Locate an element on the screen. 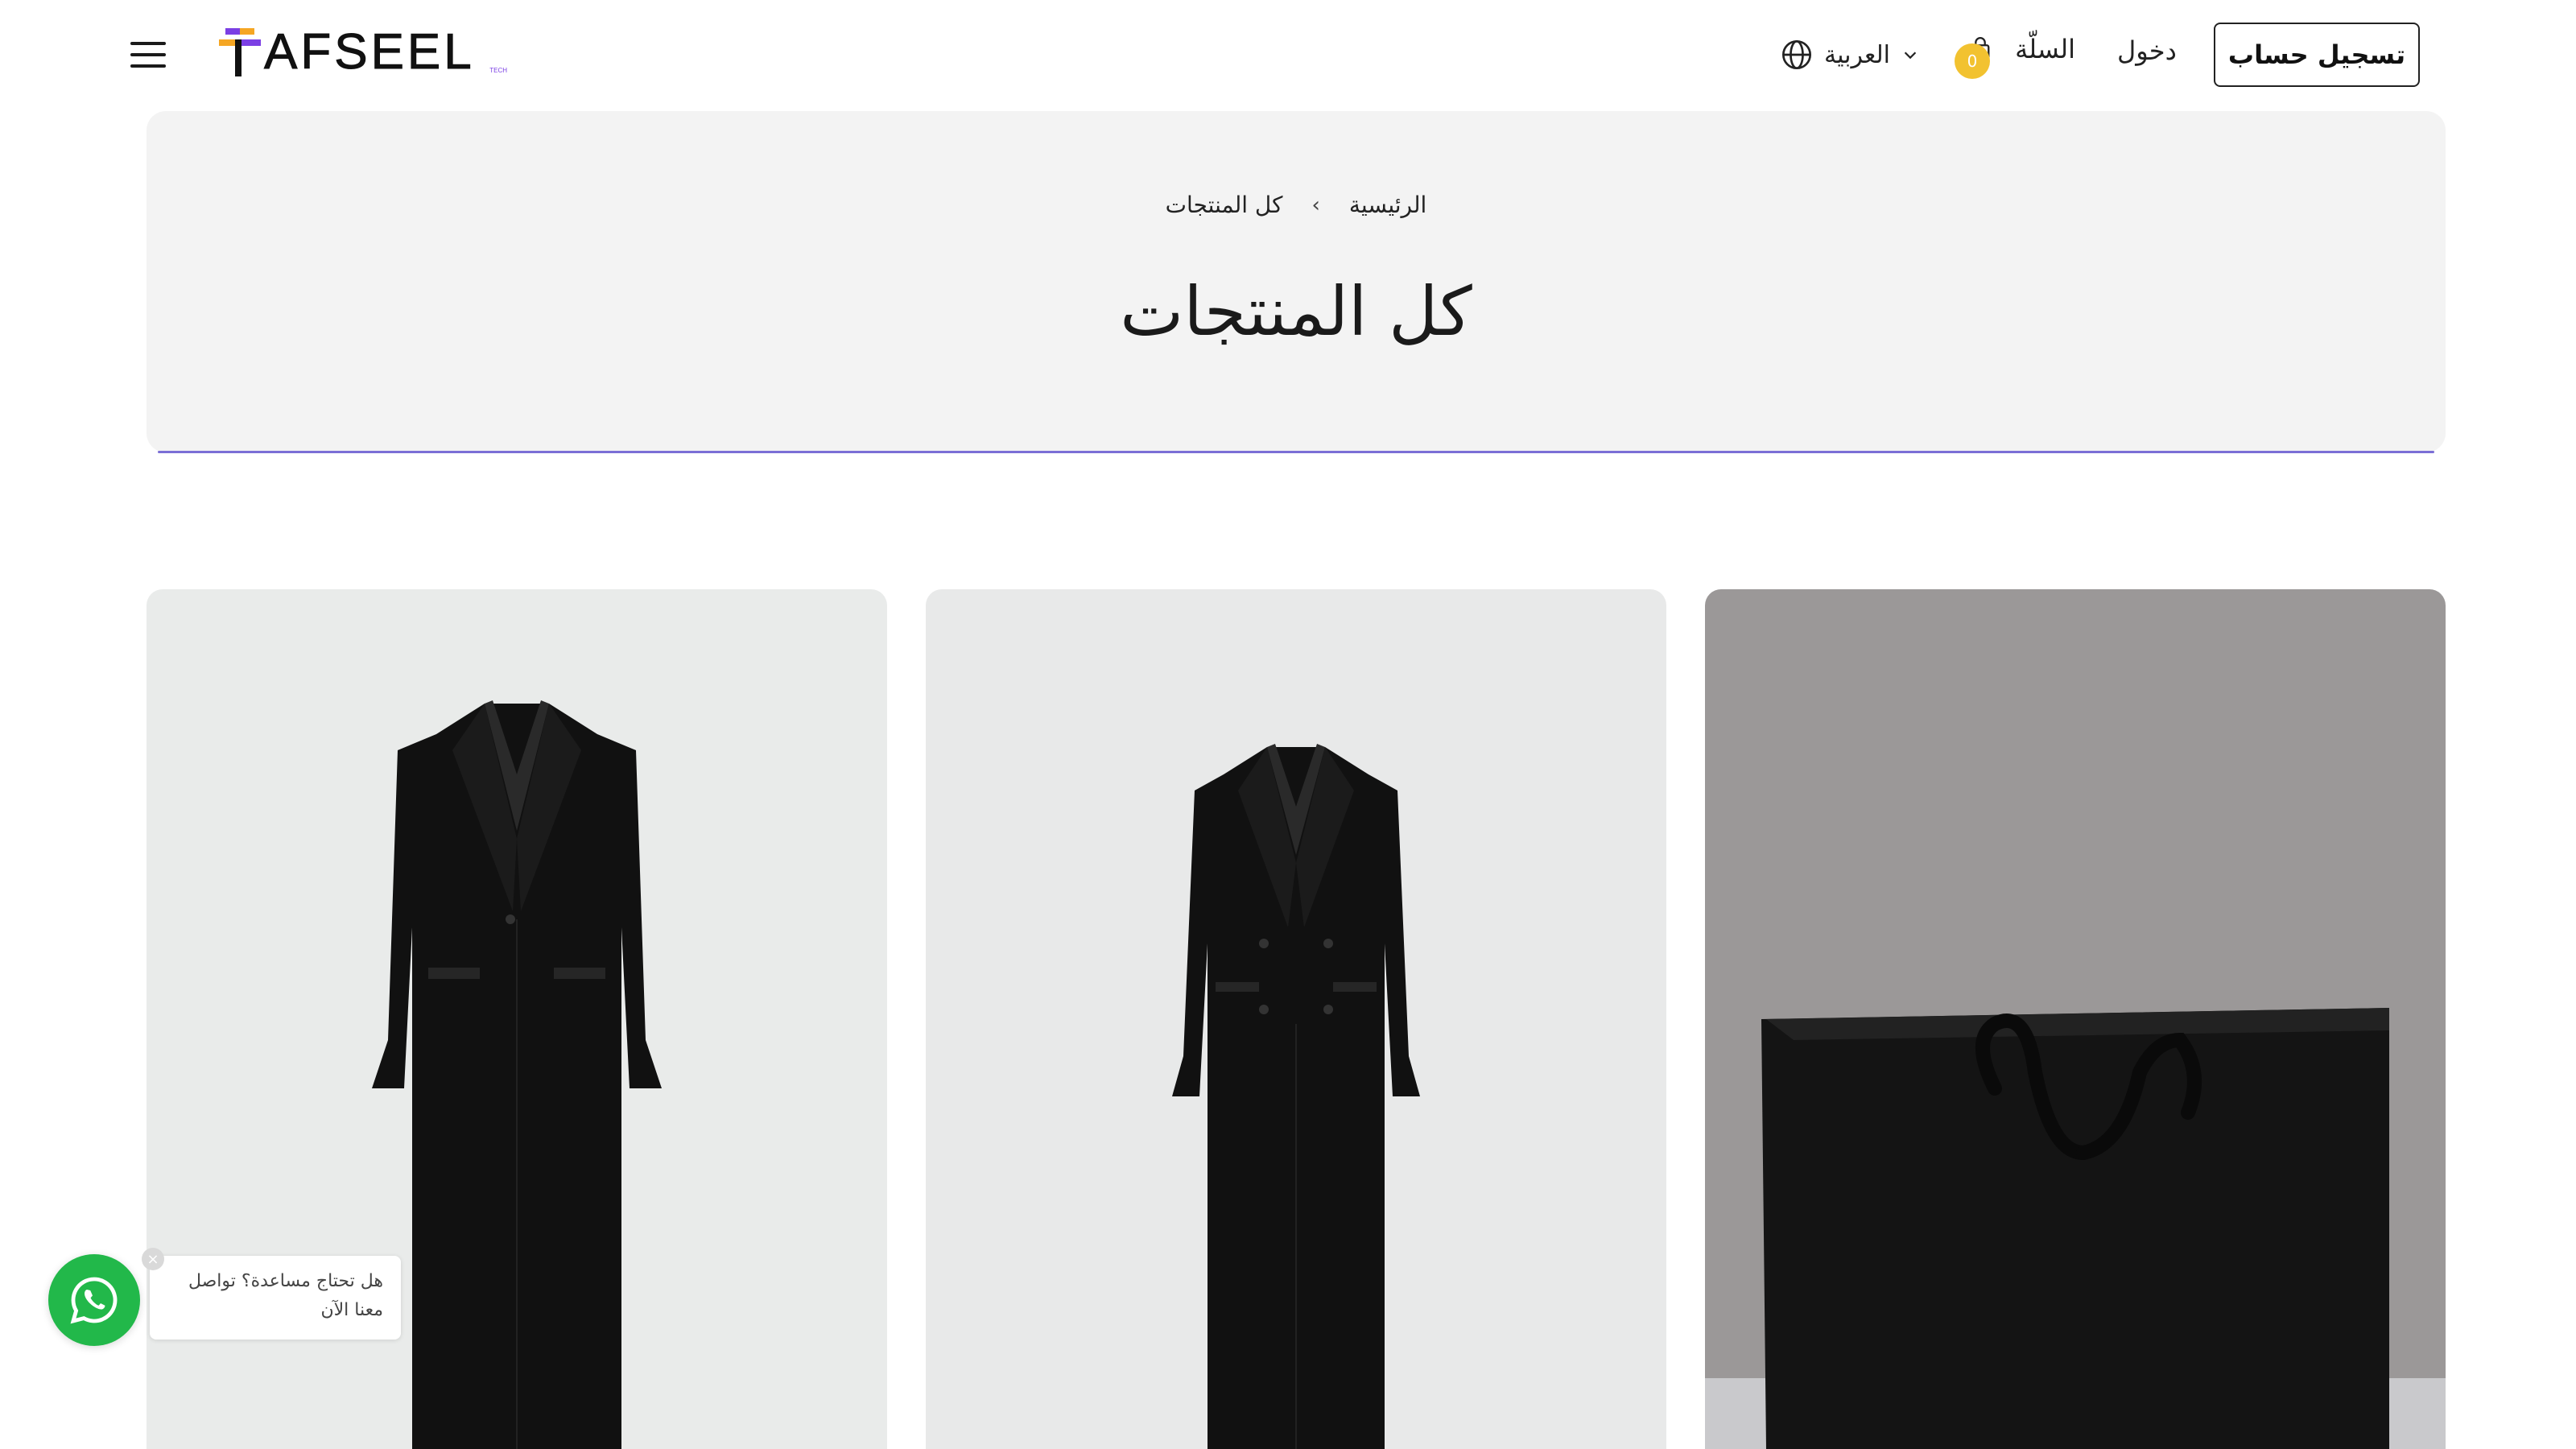  language-selector: العربية is located at coordinates (1850, 54).